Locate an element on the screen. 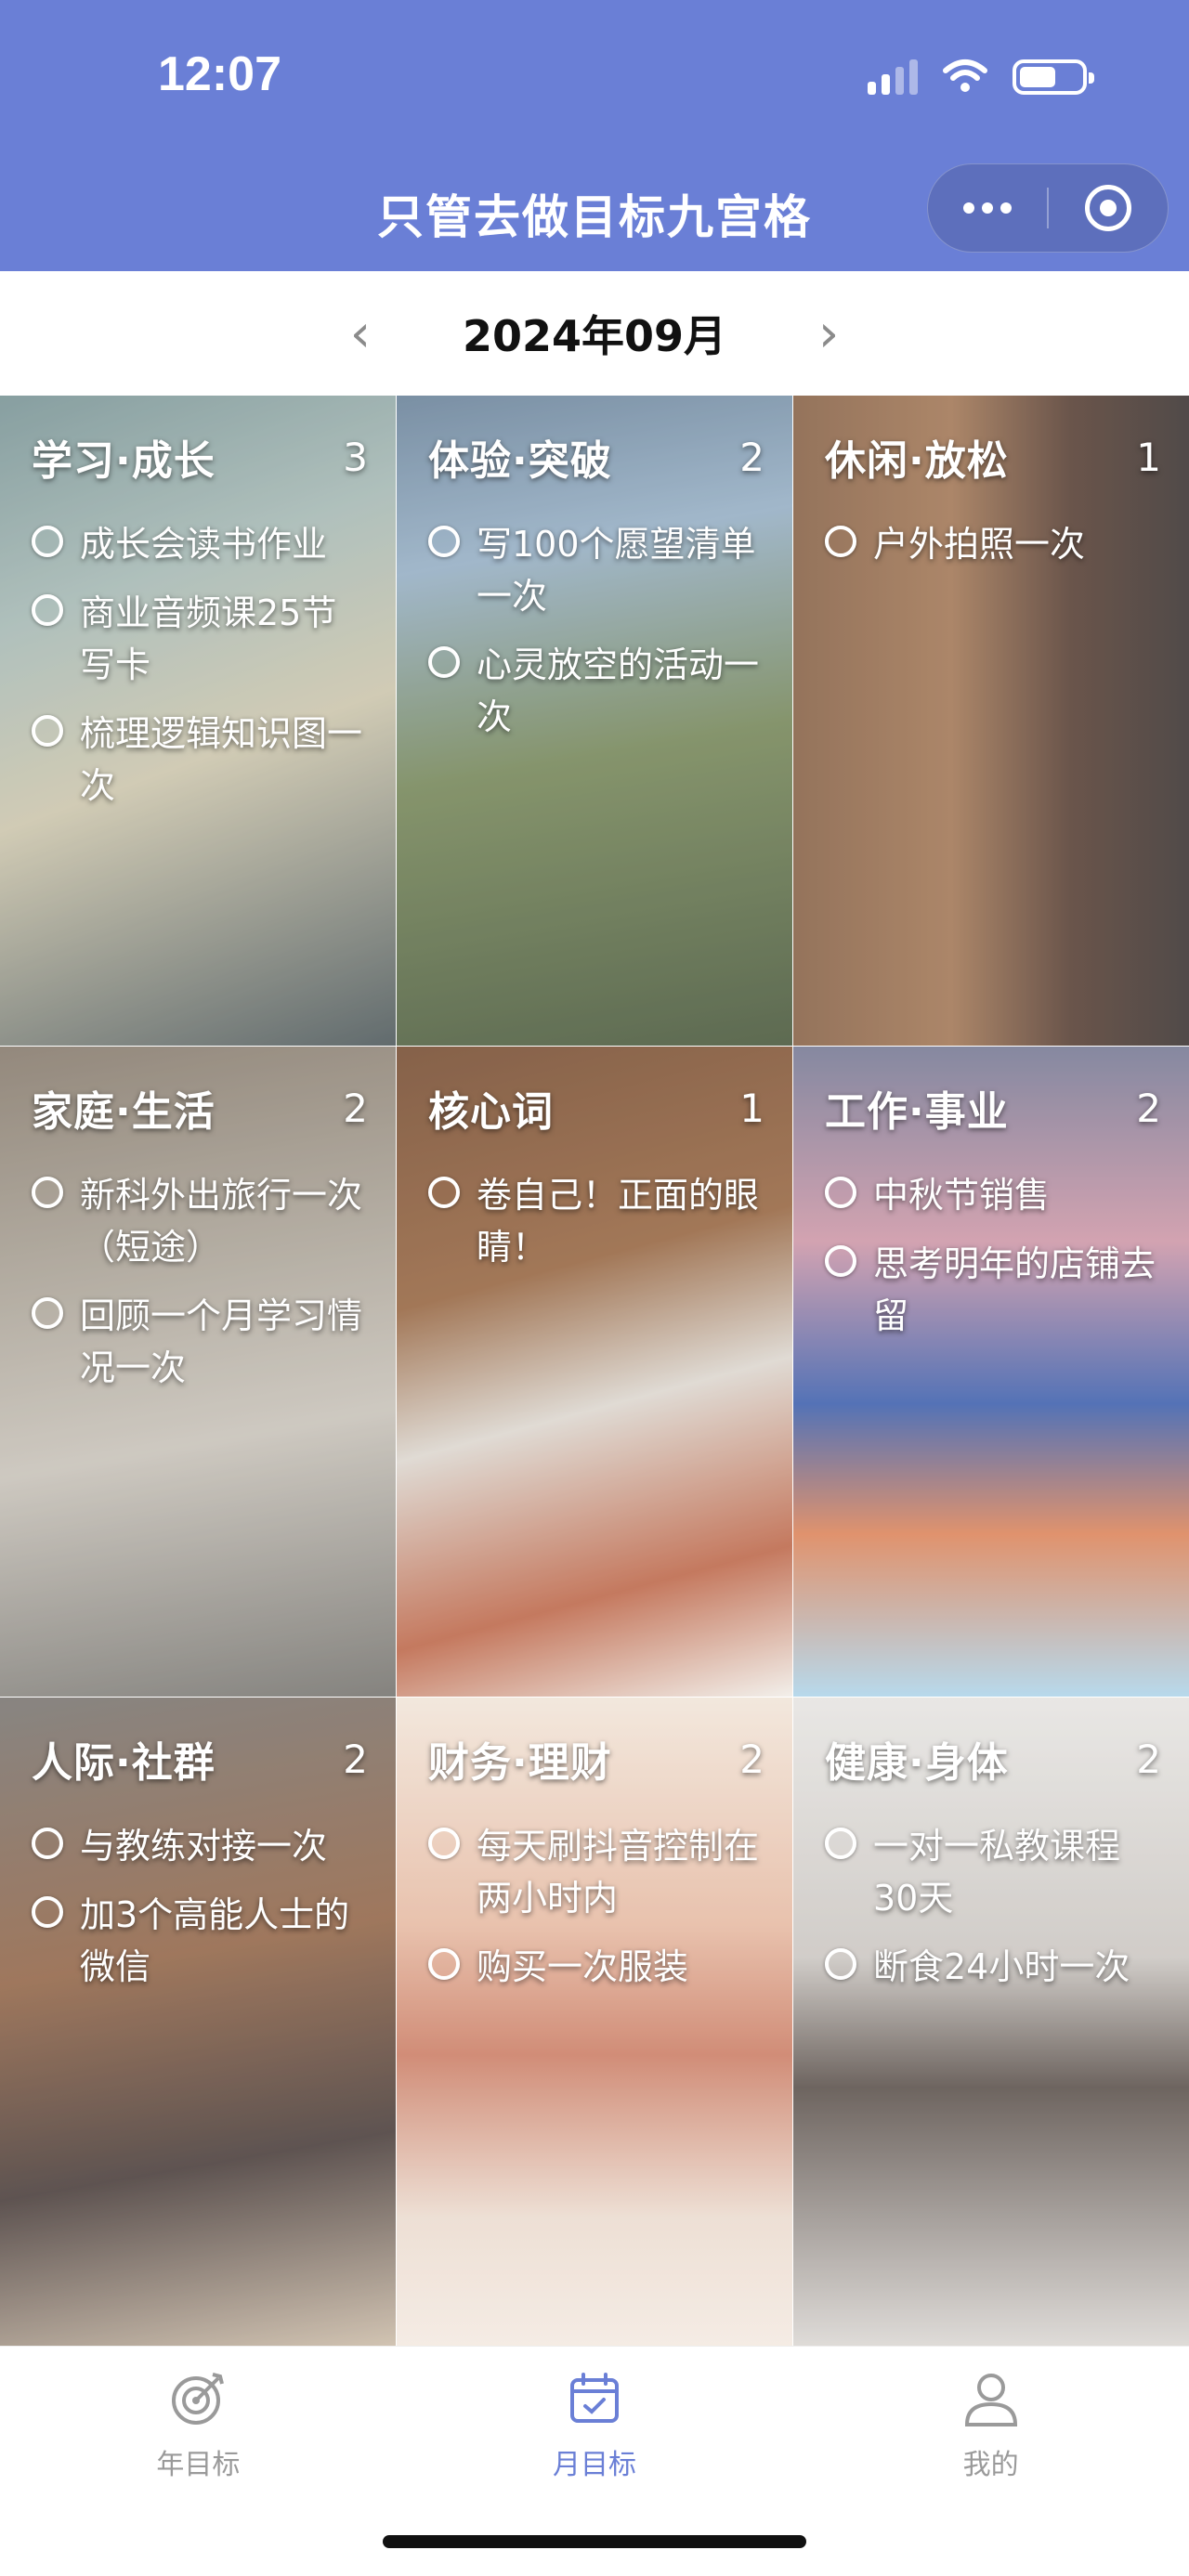 Image resolution: width=1189 pixels, height=2576 pixels. cell-header: 学习·成长 3 is located at coordinates (200, 457).